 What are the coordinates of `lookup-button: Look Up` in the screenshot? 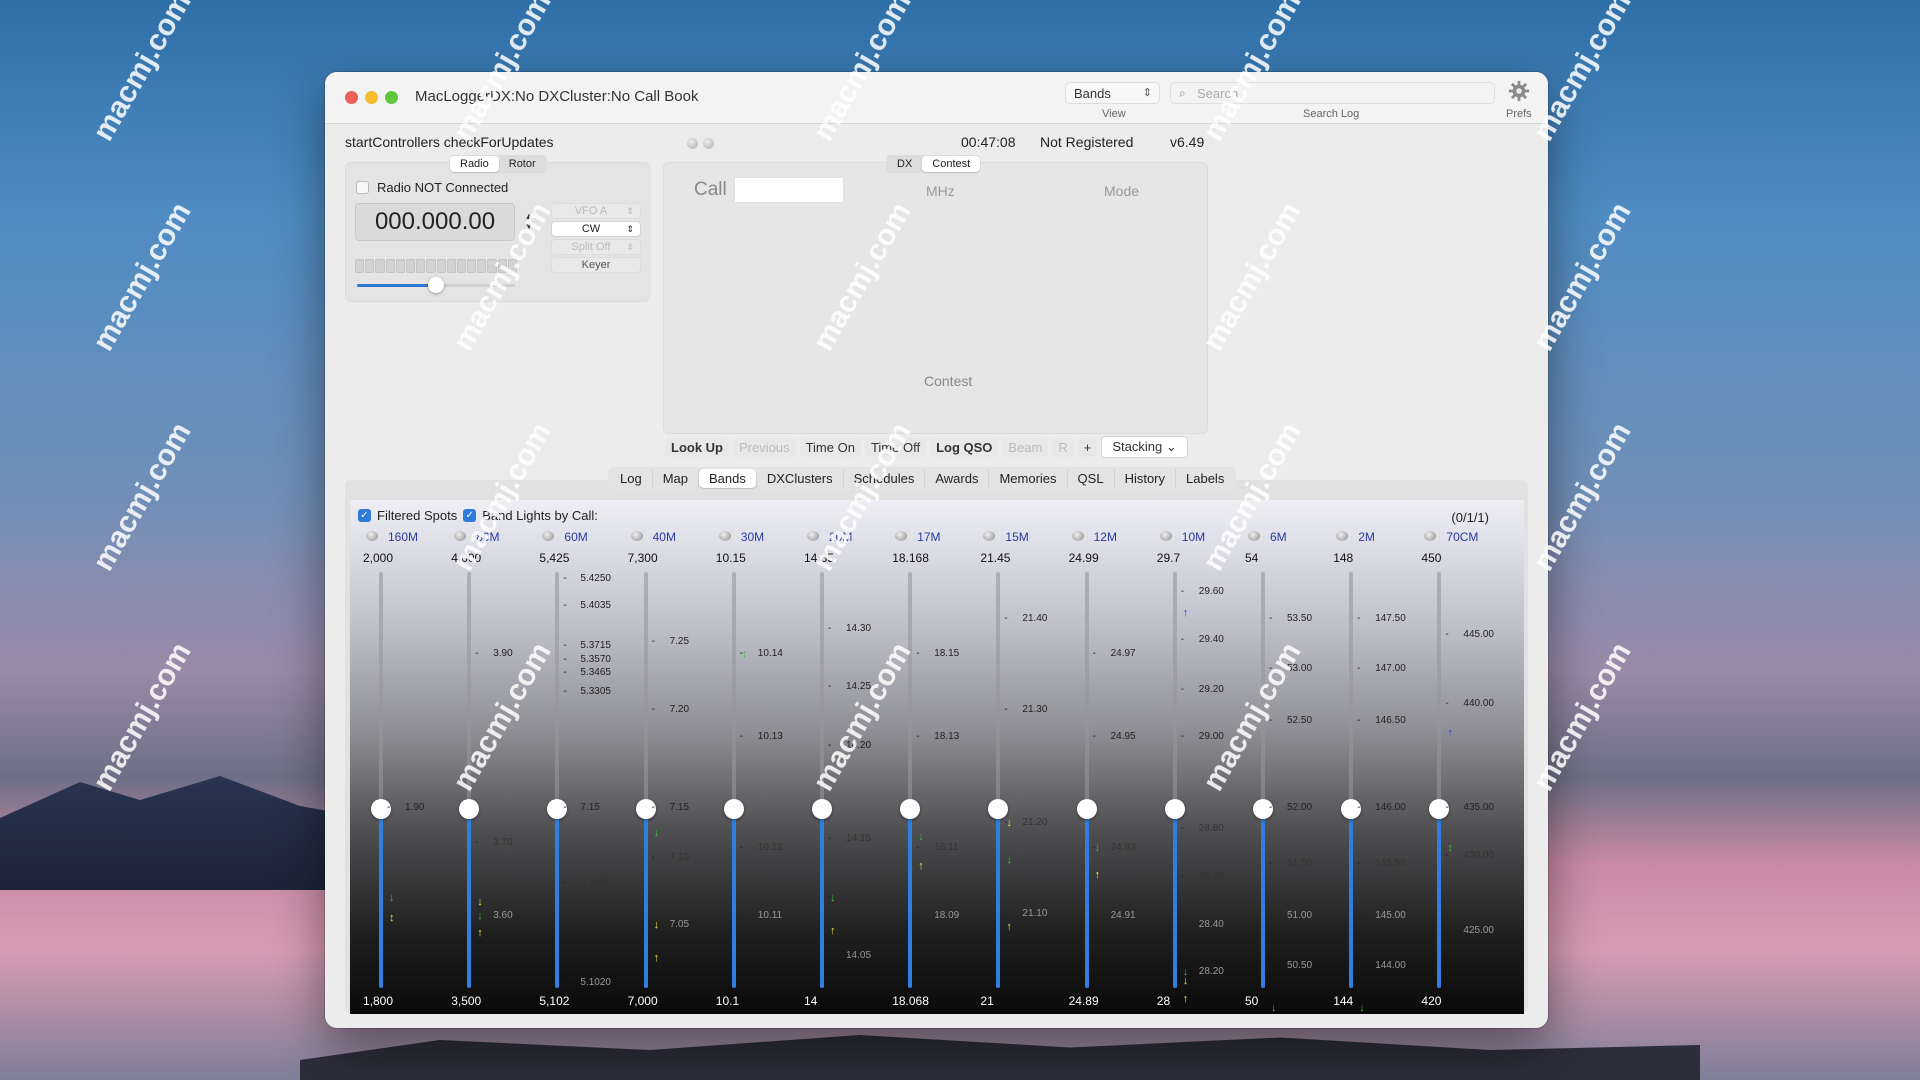 It's located at (697, 447).